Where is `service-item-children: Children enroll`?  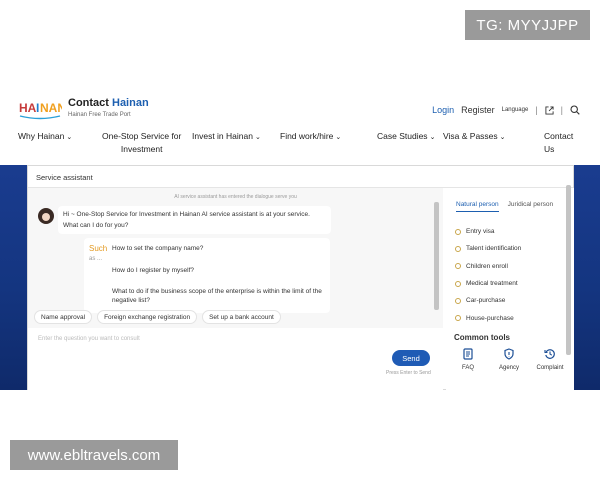
service-item-children: Children enroll is located at coordinates (488, 266).